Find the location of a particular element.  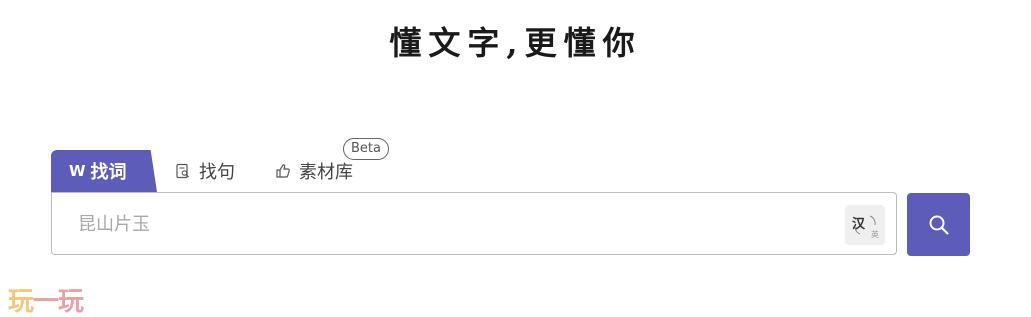

watermark-logo: 玩一玩 is located at coordinates (46, 302).